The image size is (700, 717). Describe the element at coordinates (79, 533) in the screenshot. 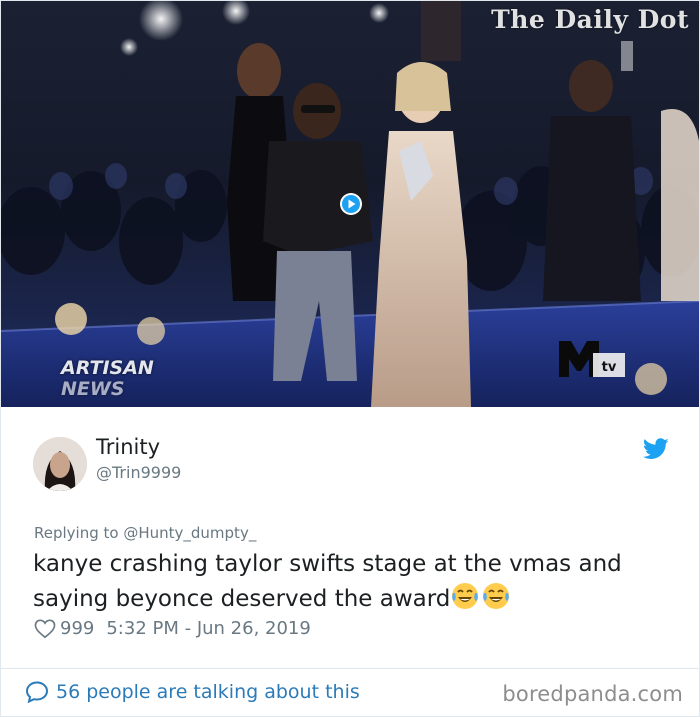

I see `replying-prefix: Replying to` at that location.